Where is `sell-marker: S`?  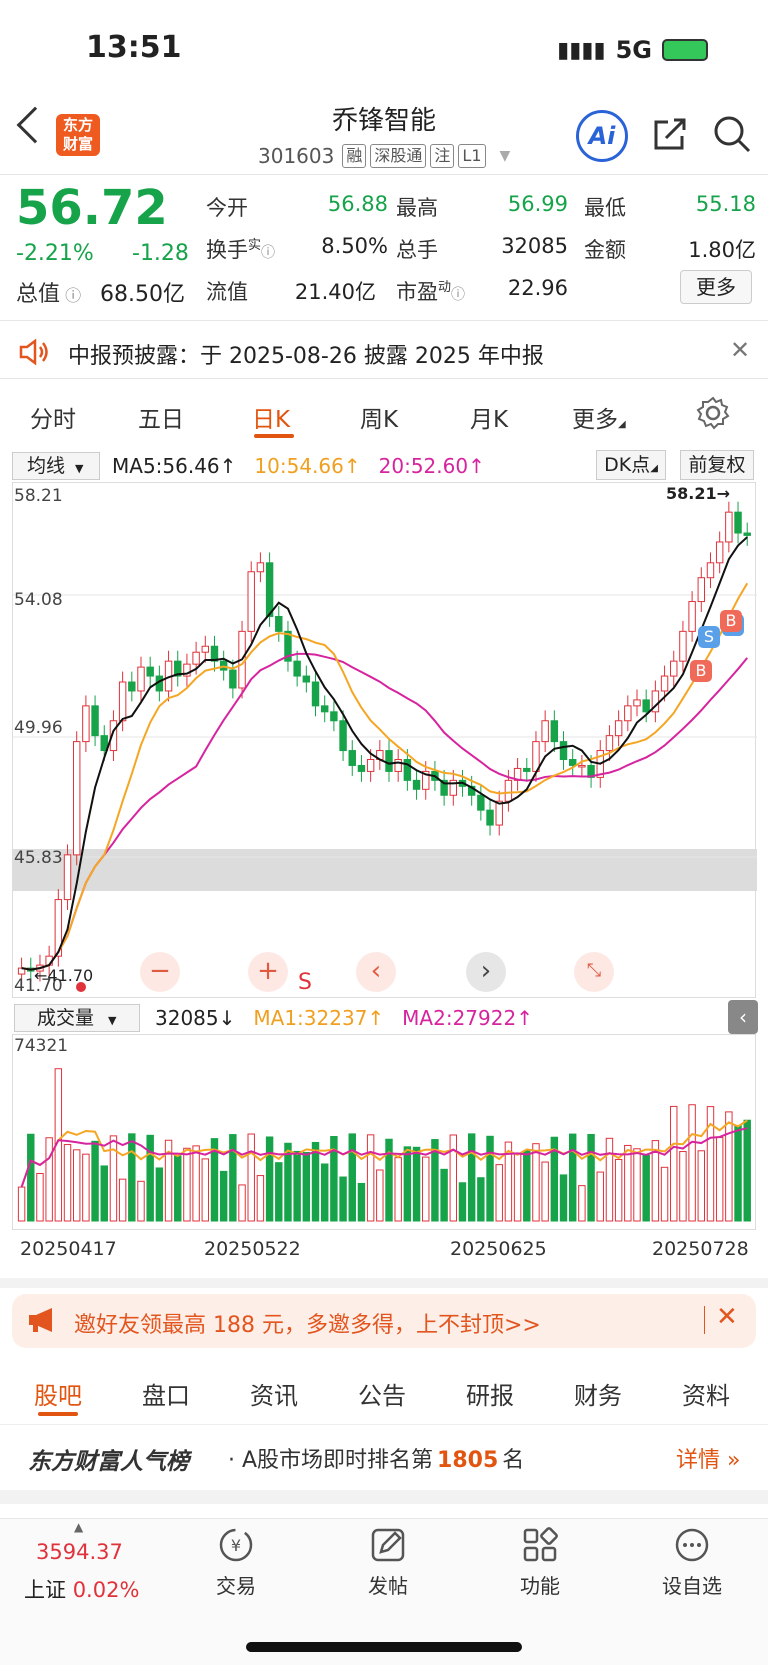 sell-marker: S is located at coordinates (709, 637).